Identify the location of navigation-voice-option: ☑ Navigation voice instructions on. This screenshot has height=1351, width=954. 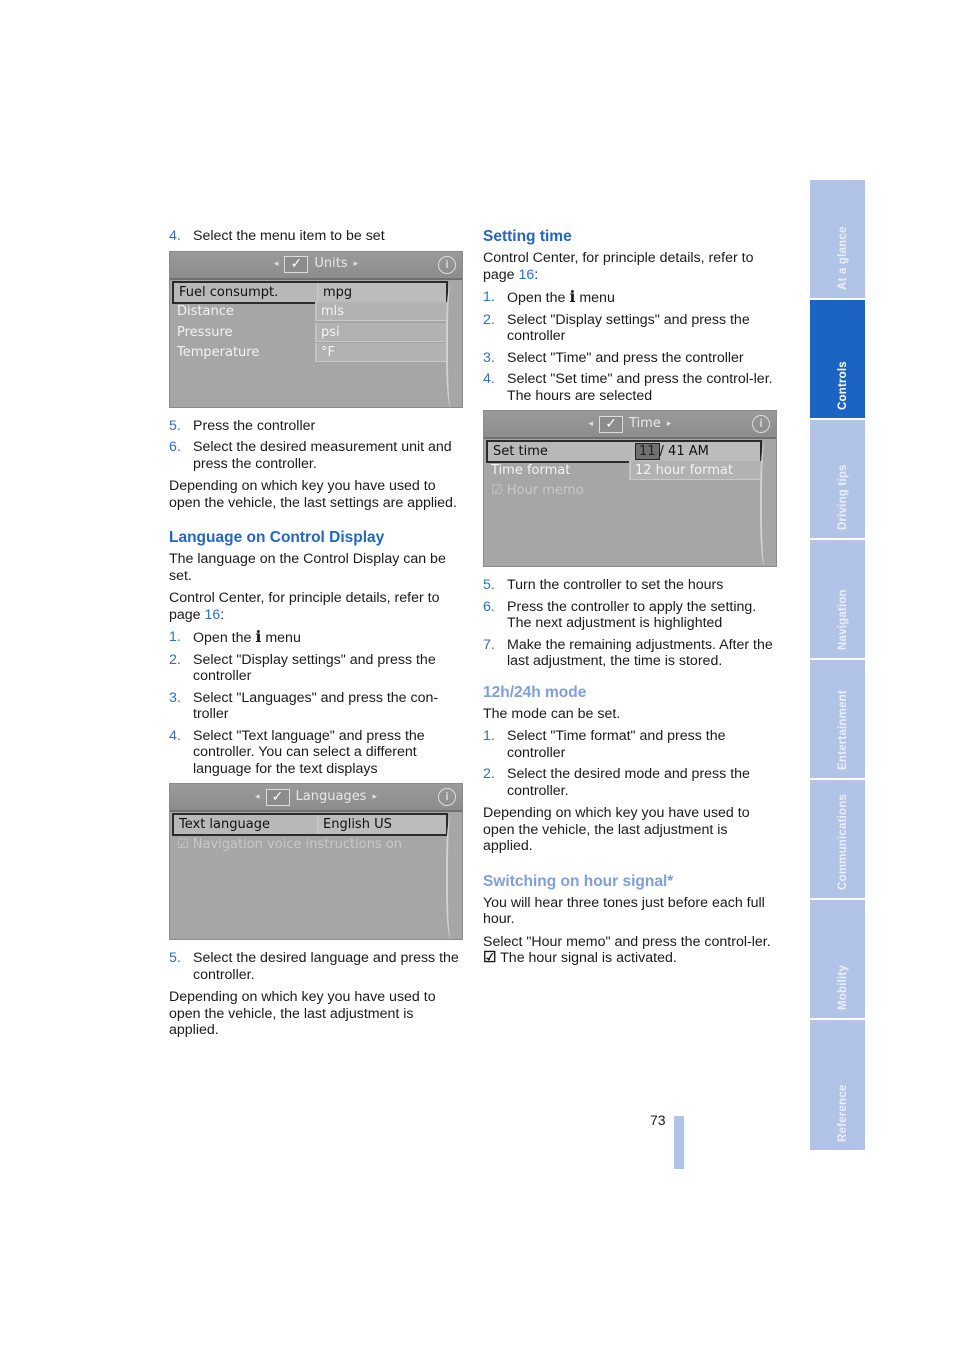
(290, 844).